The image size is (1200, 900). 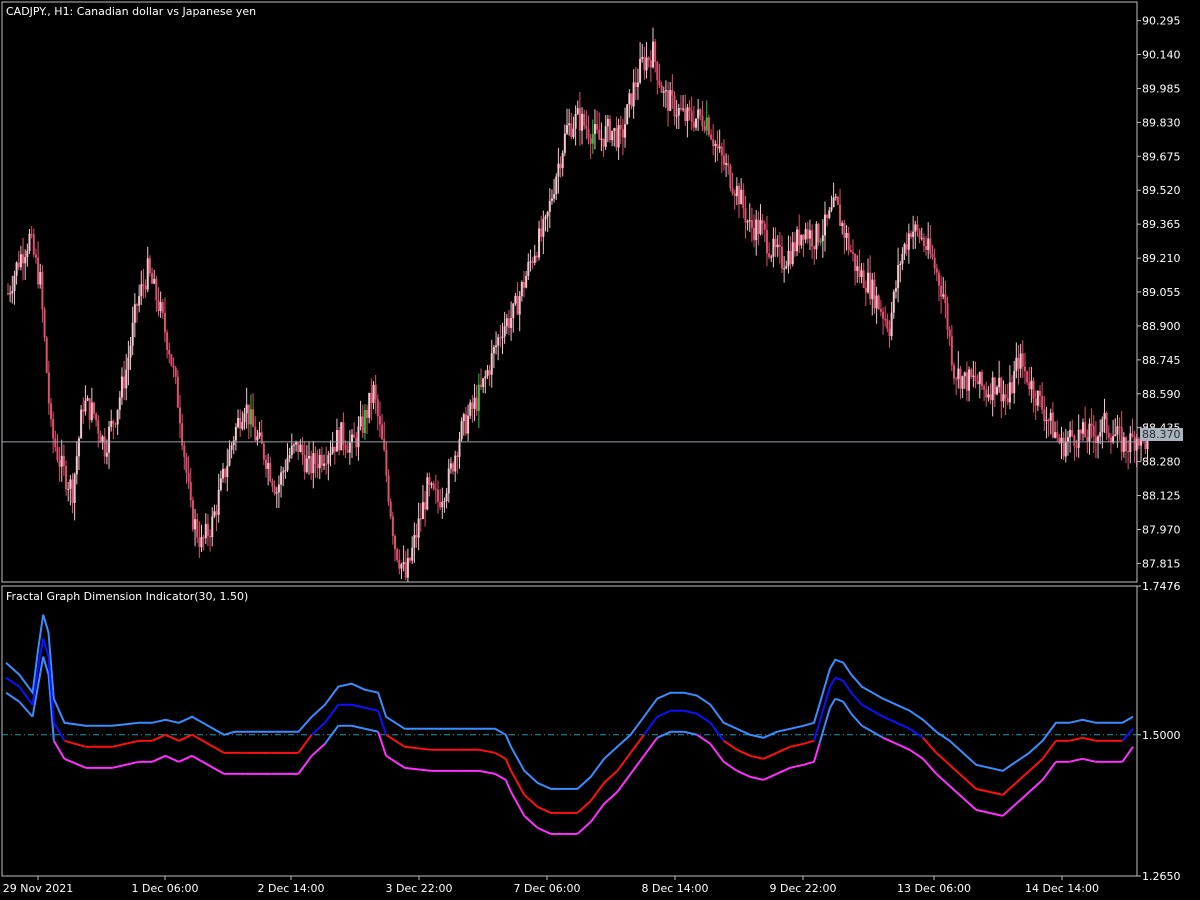 What do you see at coordinates (1161, 258) in the screenshot?
I see `price-axis-label: 89.210` at bounding box center [1161, 258].